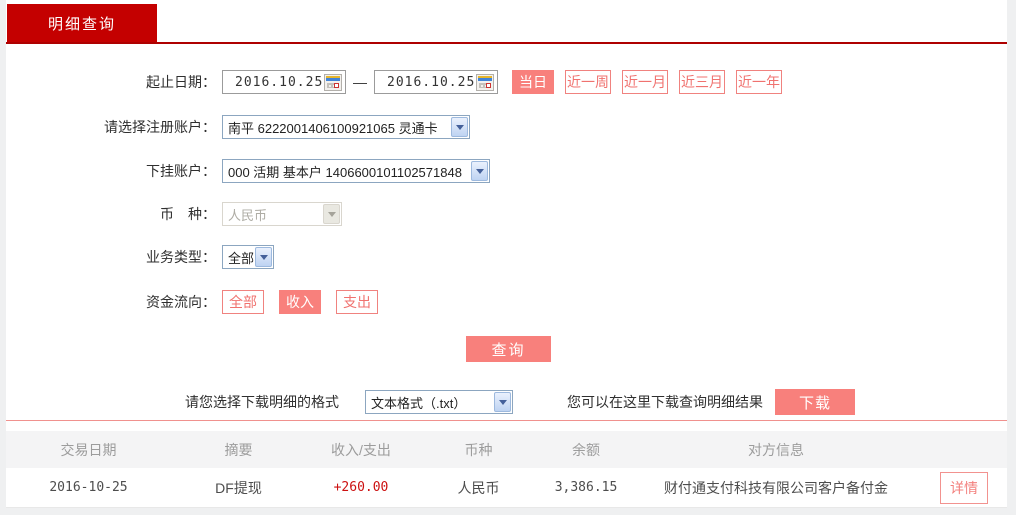 Image resolution: width=1016 pixels, height=515 pixels. What do you see at coordinates (345, 172) in the screenshot?
I see `sub-account-value: 000 活期 基本户 1406600101102571848` at bounding box center [345, 172].